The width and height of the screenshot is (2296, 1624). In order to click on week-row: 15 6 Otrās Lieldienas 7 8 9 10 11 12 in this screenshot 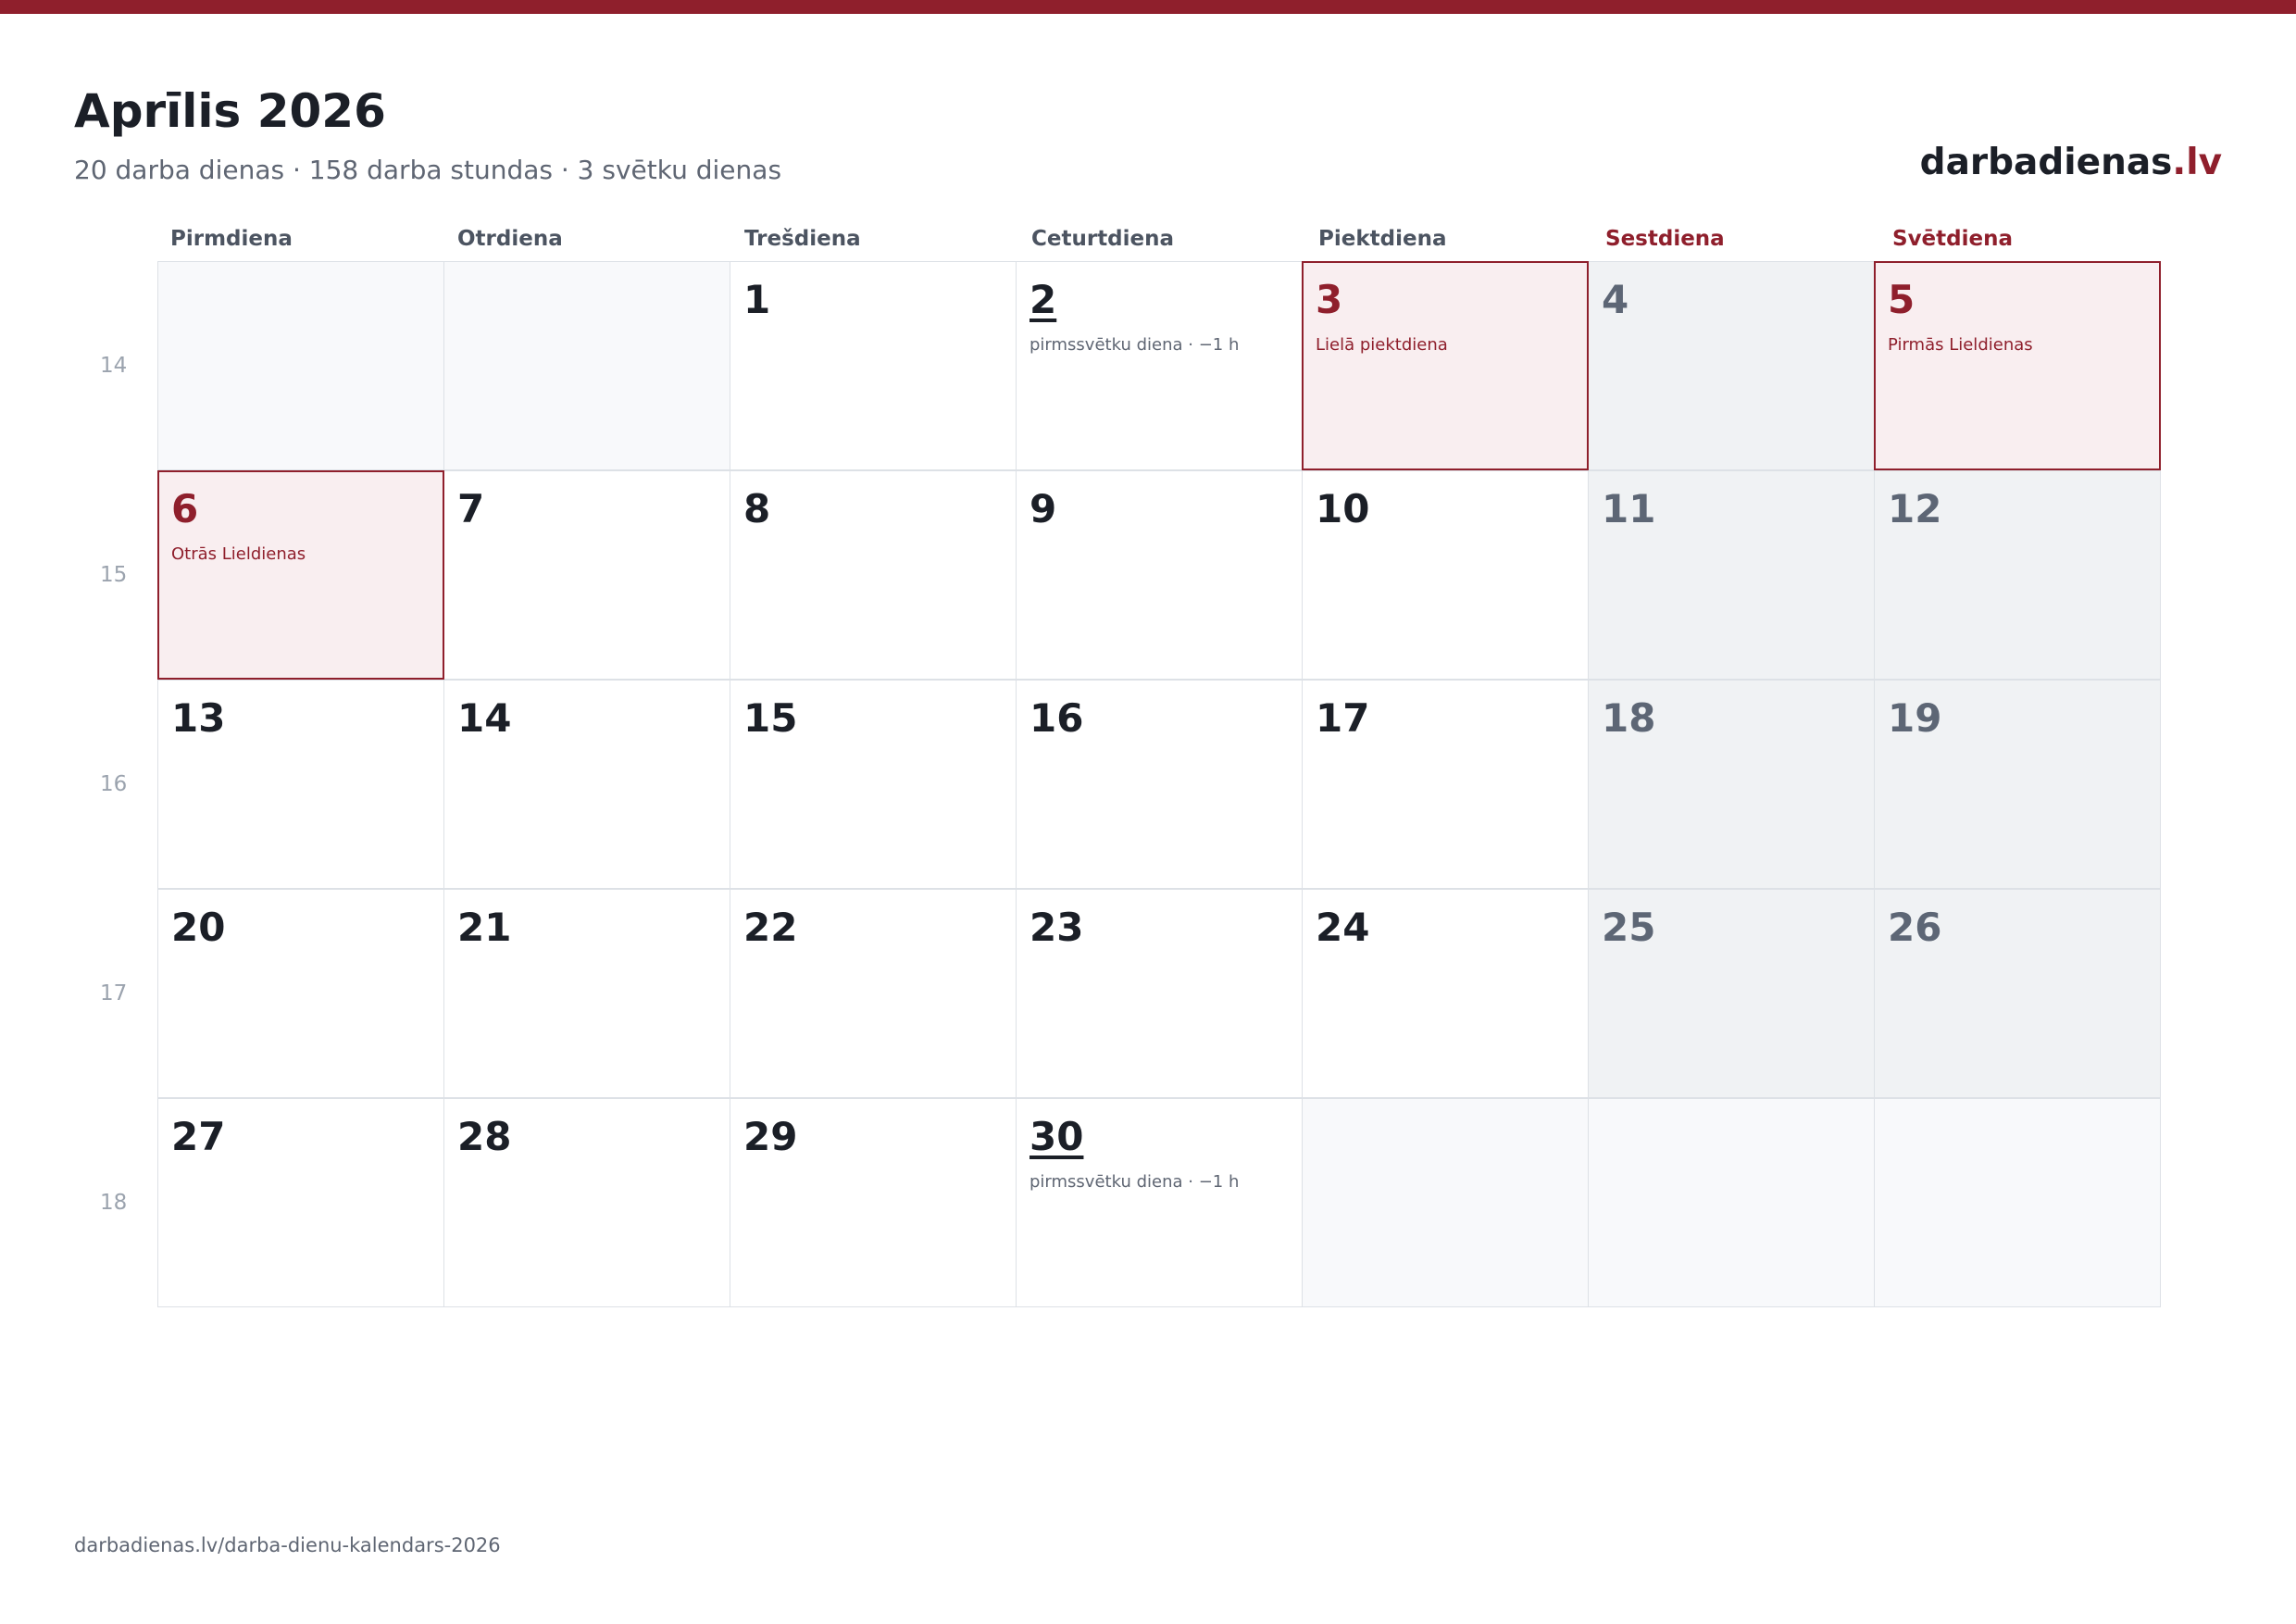, I will do `click(1120, 575)`.